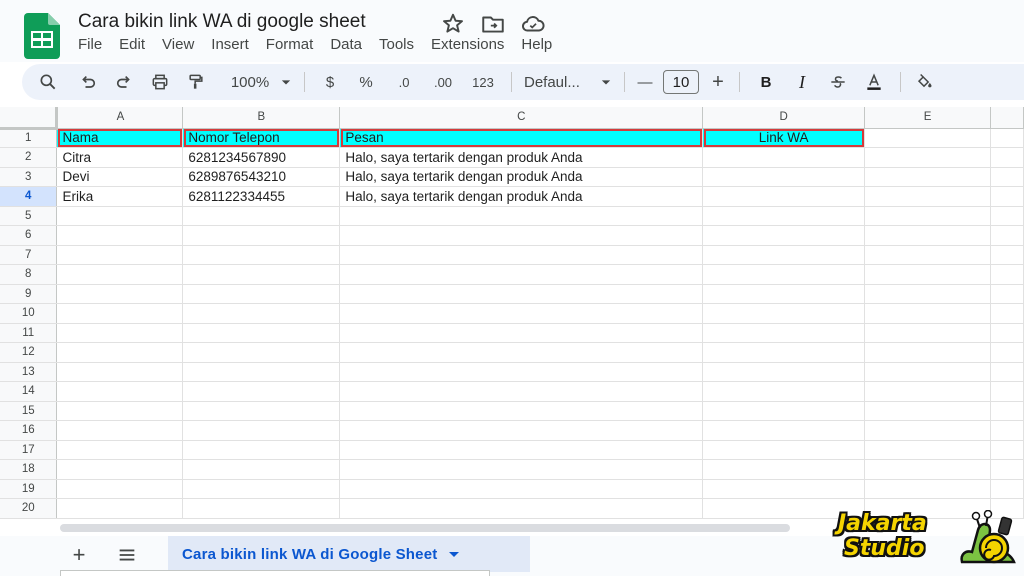  I want to click on redo-button, so click(124, 82).